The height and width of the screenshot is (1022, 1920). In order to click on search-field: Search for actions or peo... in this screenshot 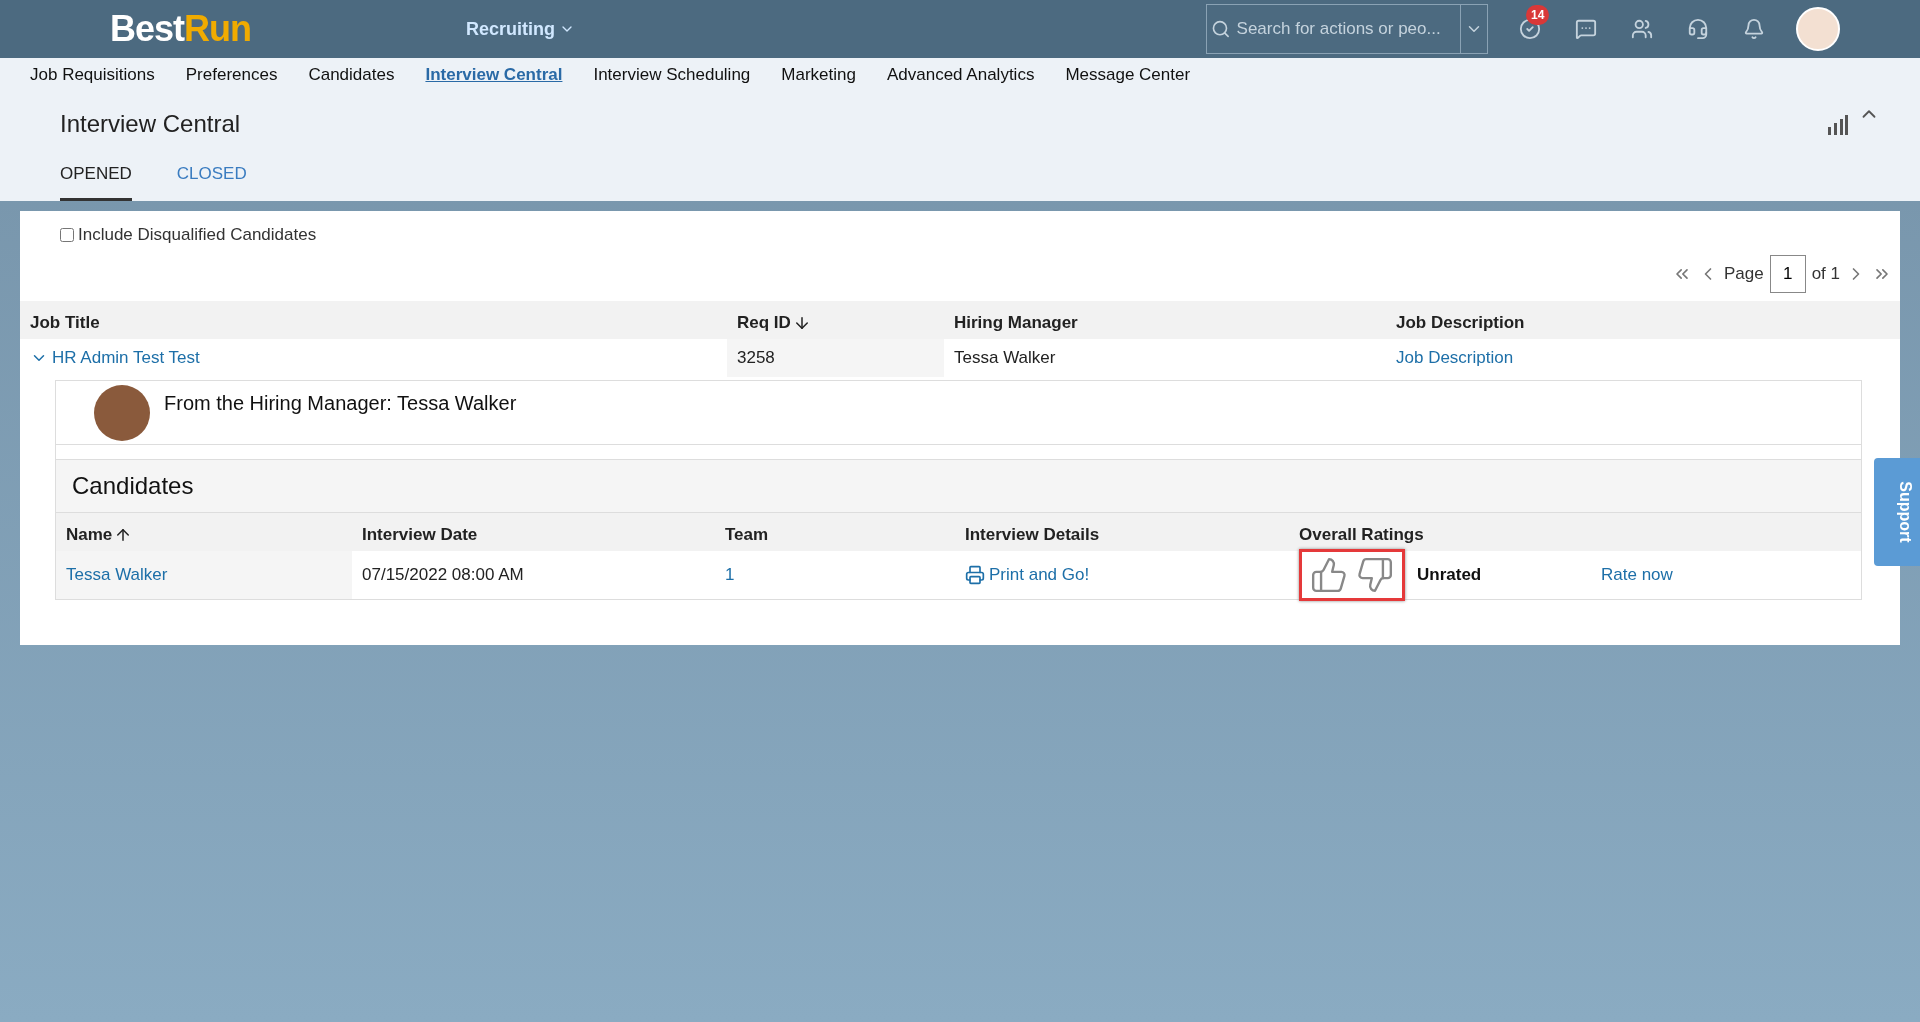, I will do `click(1347, 29)`.